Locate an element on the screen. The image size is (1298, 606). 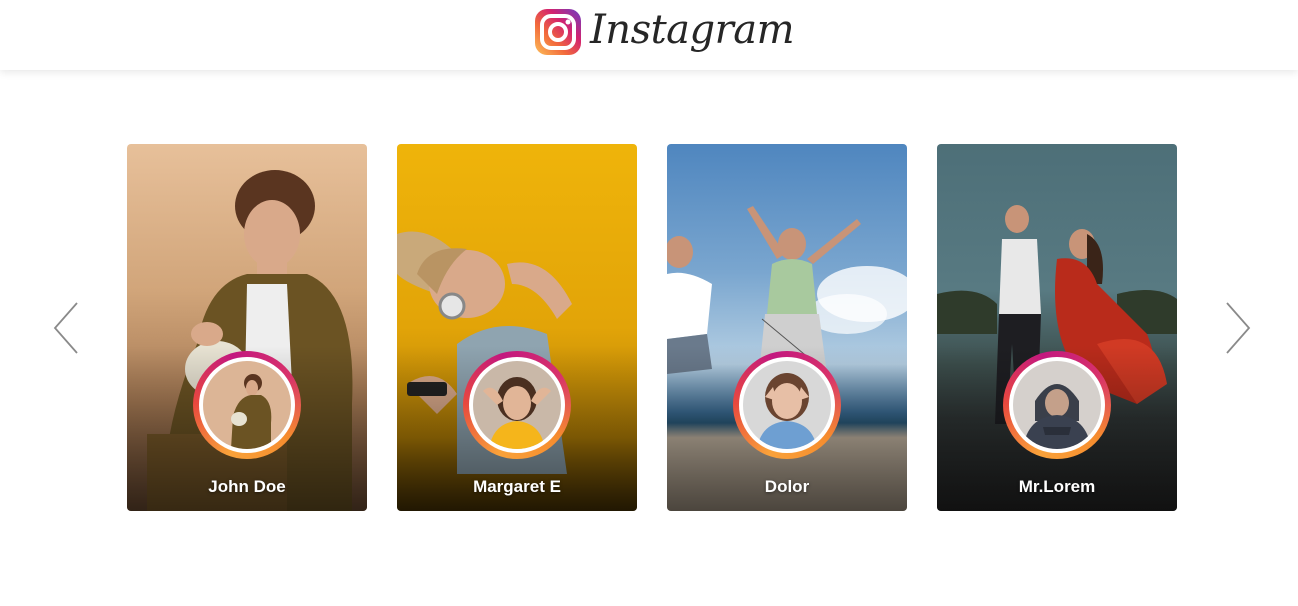
story-name: Margaret E is located at coordinates (517, 486).